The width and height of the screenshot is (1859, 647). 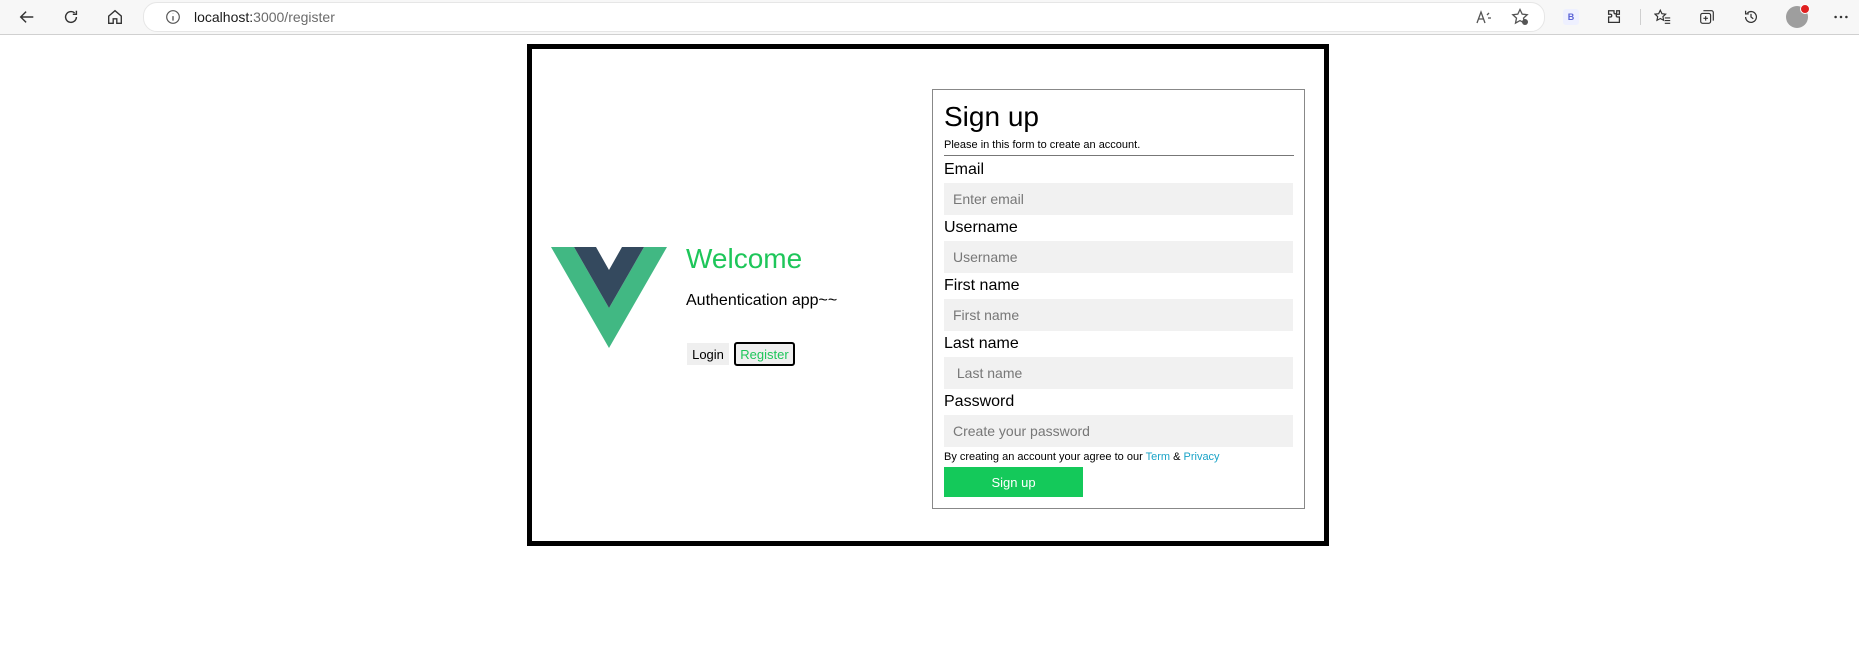 I want to click on last-name-field, so click(x=1118, y=373).